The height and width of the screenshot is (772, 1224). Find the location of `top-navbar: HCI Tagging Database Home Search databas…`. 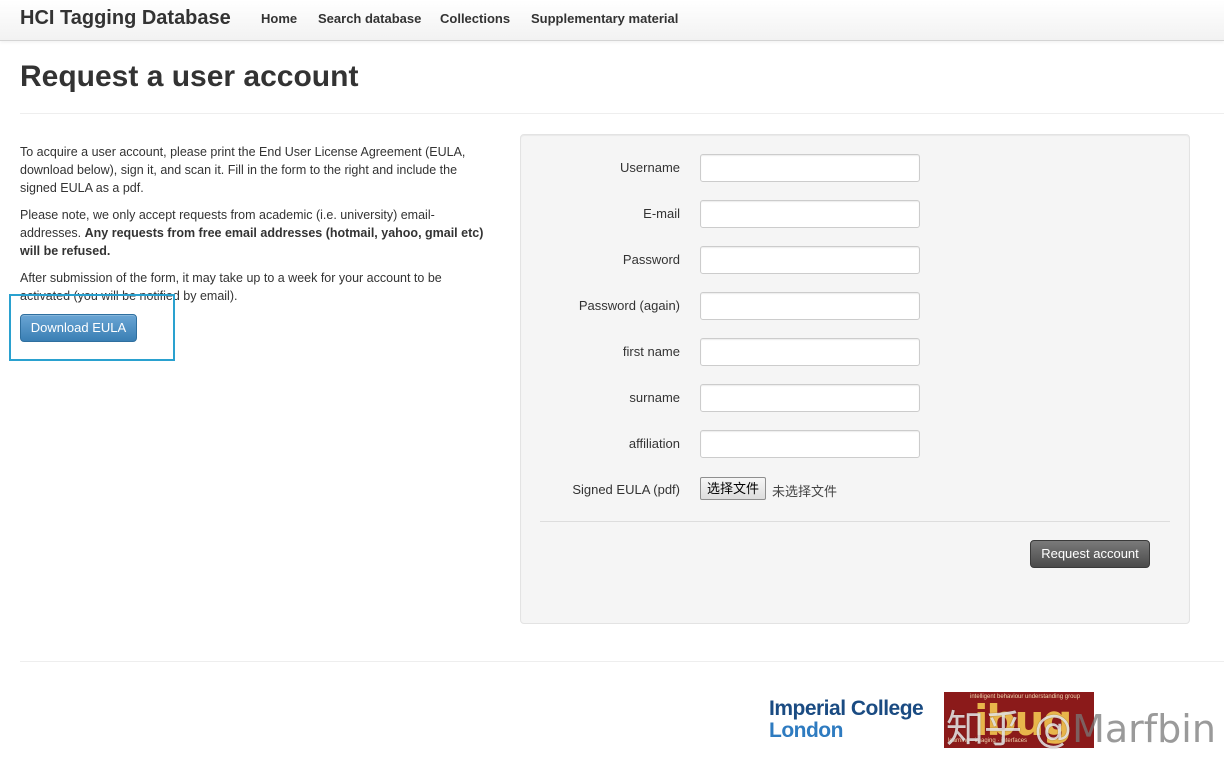

top-navbar: HCI Tagging Database Home Search databas… is located at coordinates (612, 20).